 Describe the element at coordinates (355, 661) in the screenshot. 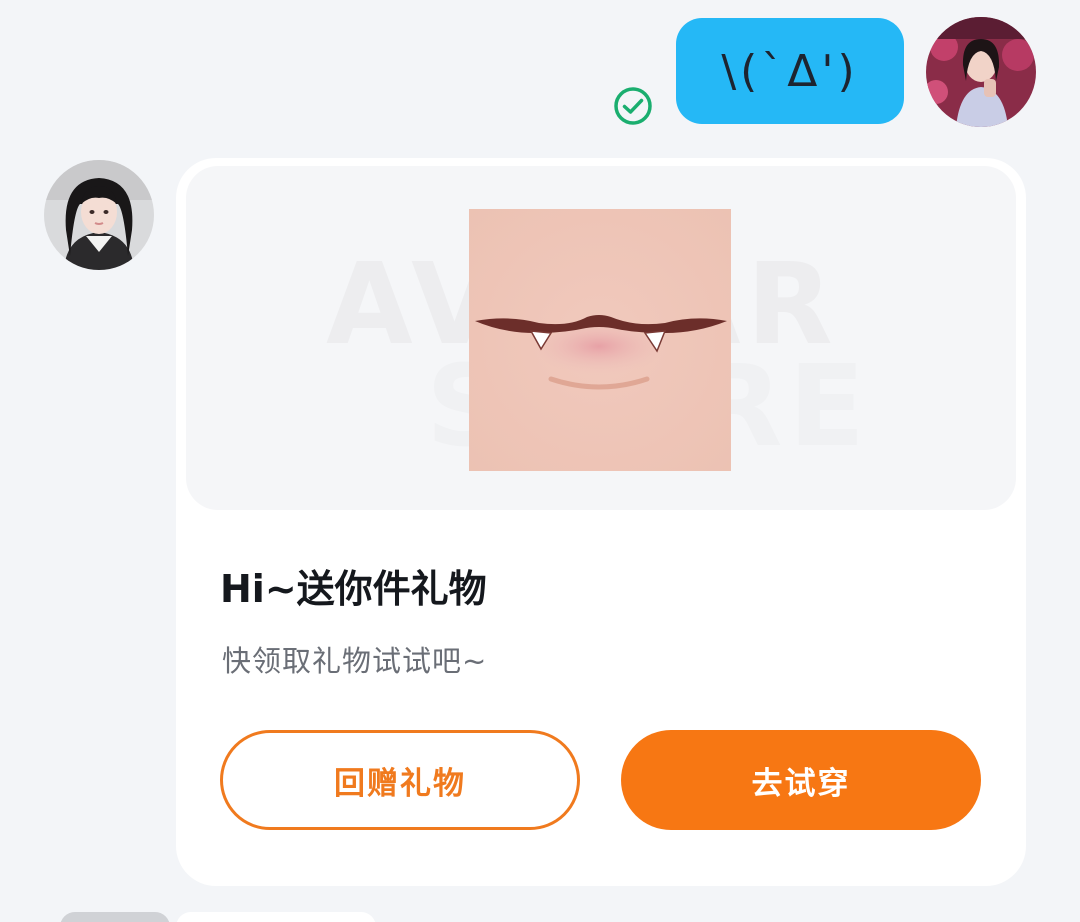

I see `gift-card-subtitle: 快领取礼物试试吧~` at that location.